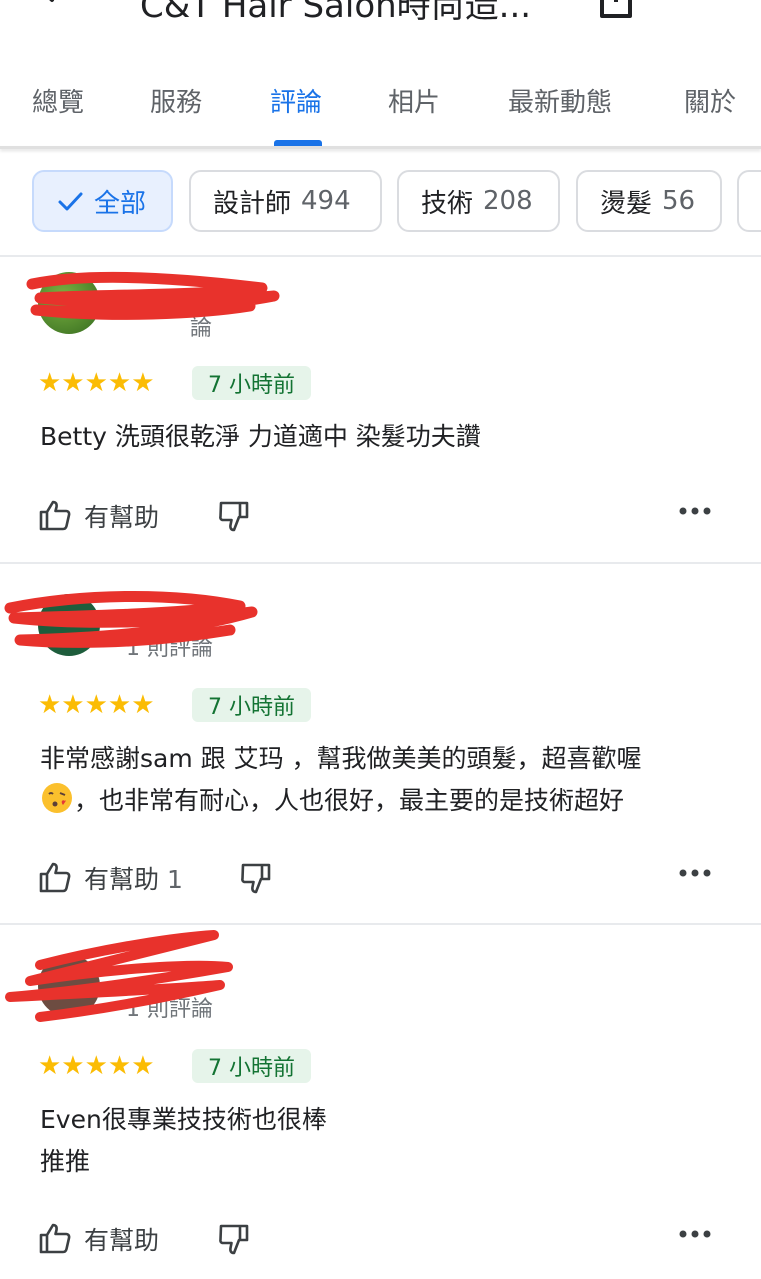  I want to click on chip-designer: 設計師 494, so click(285, 201).